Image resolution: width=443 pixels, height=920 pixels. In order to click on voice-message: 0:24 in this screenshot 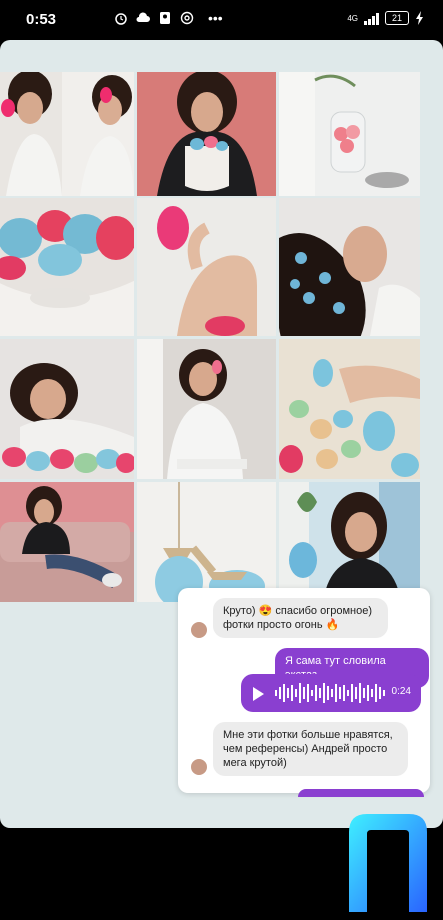, I will do `click(331, 693)`.